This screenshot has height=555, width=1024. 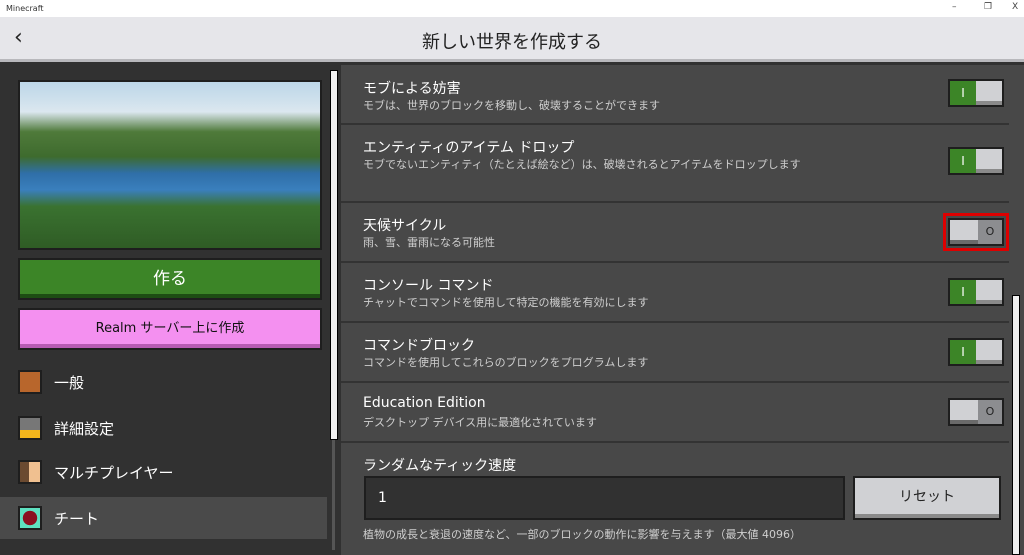 What do you see at coordinates (512, 8) in the screenshot?
I see `window-titlebar: Minecraft` at bounding box center [512, 8].